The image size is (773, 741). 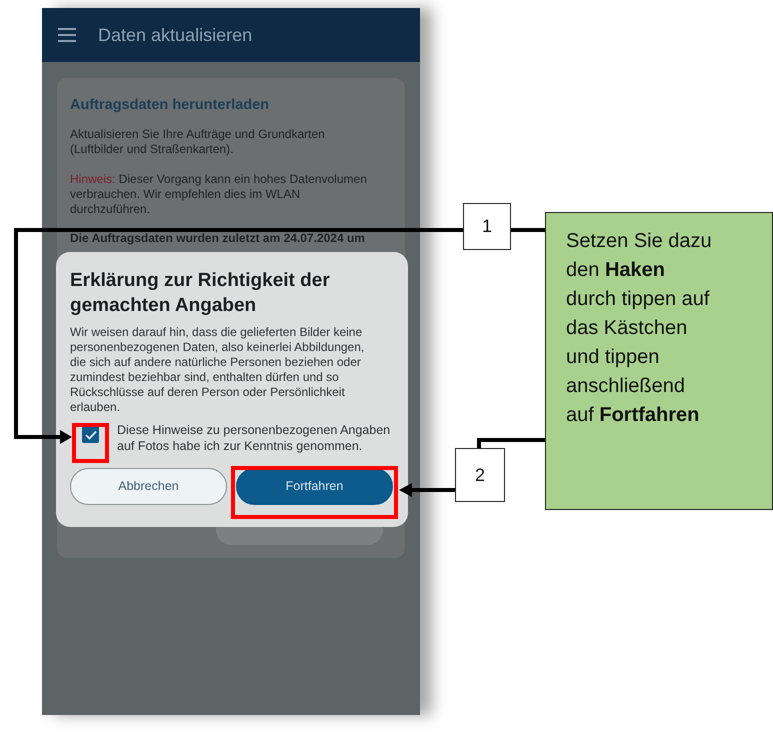 I want to click on checkmark-icon, so click(x=90, y=435).